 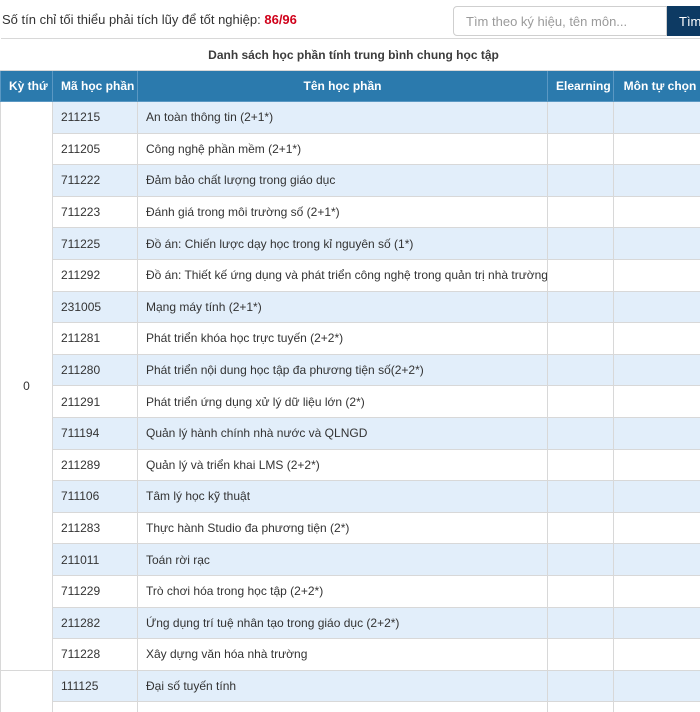 I want to click on table-row: 711228 Xây dựng văn hóa nhà trường, so click(x=350, y=654).